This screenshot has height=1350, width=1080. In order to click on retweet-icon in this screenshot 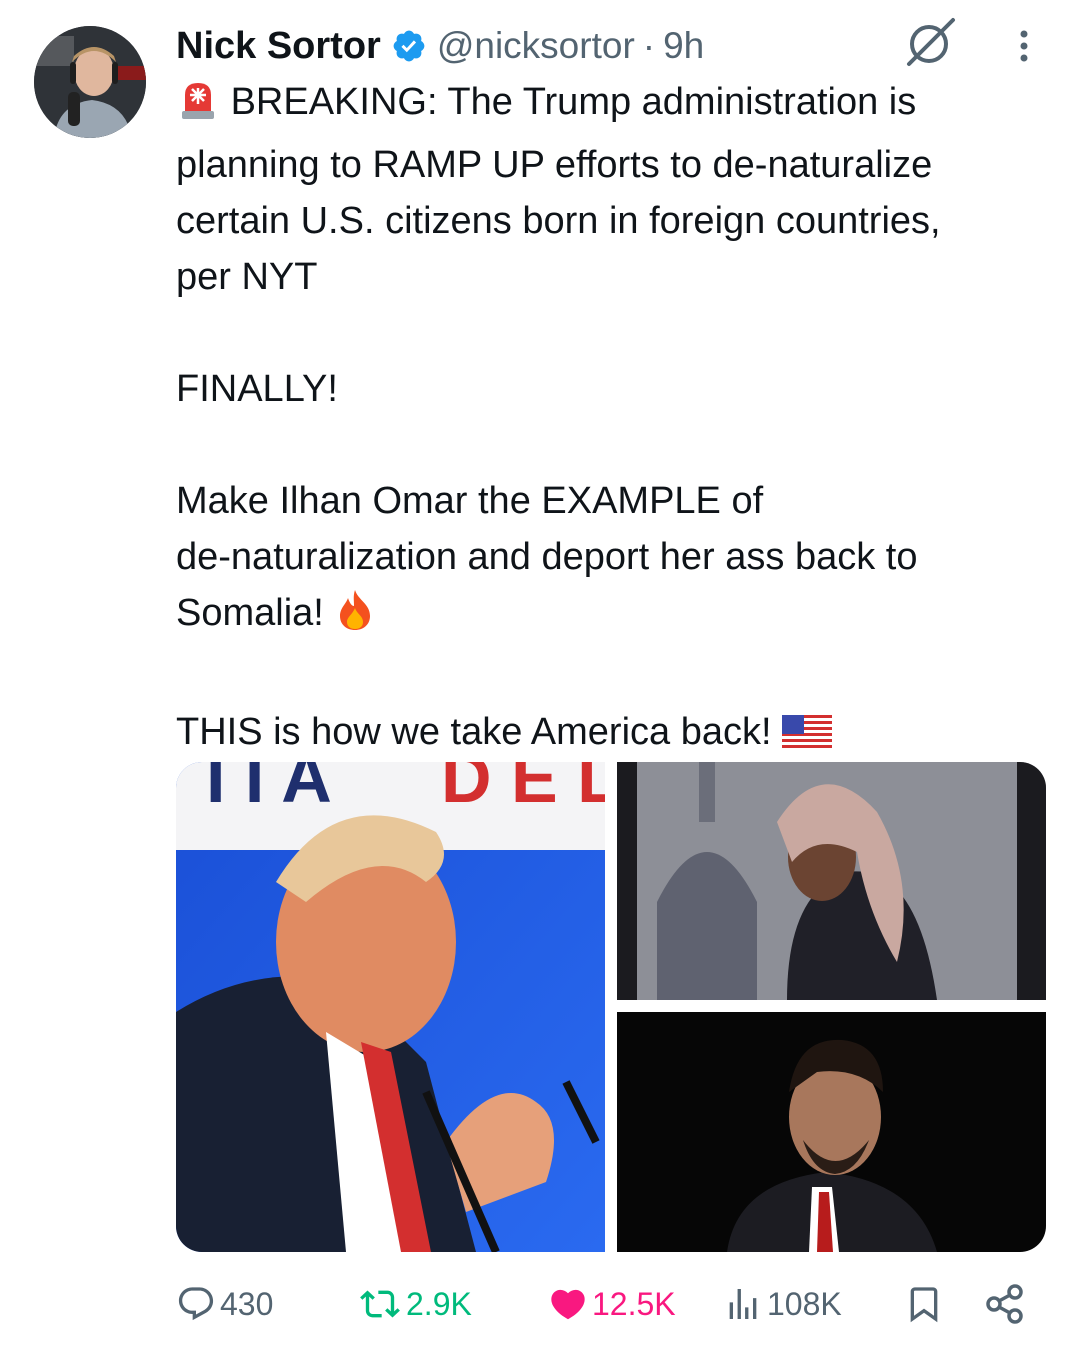, I will do `click(380, 1304)`.